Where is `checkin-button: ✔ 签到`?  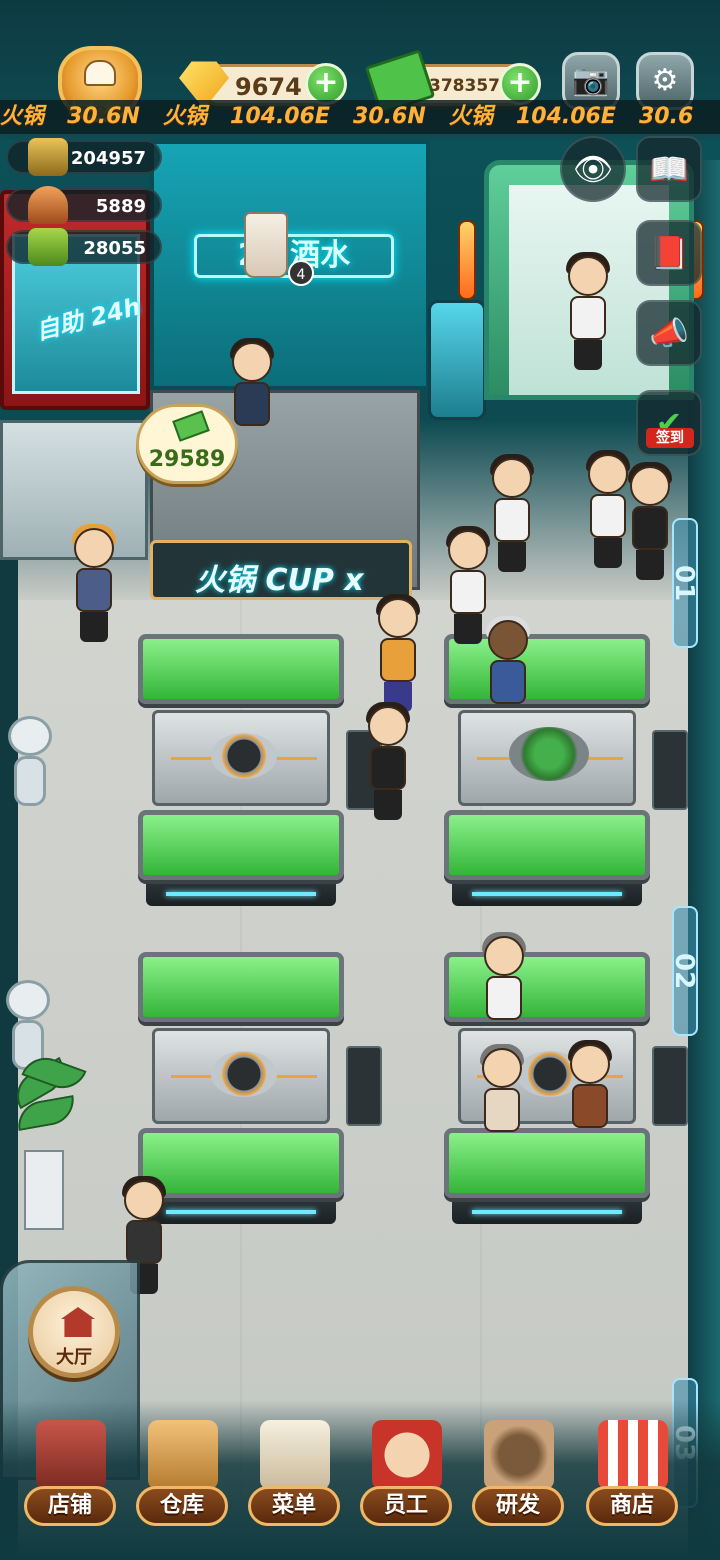
checkin-button: ✔ 签到 is located at coordinates (669, 423).